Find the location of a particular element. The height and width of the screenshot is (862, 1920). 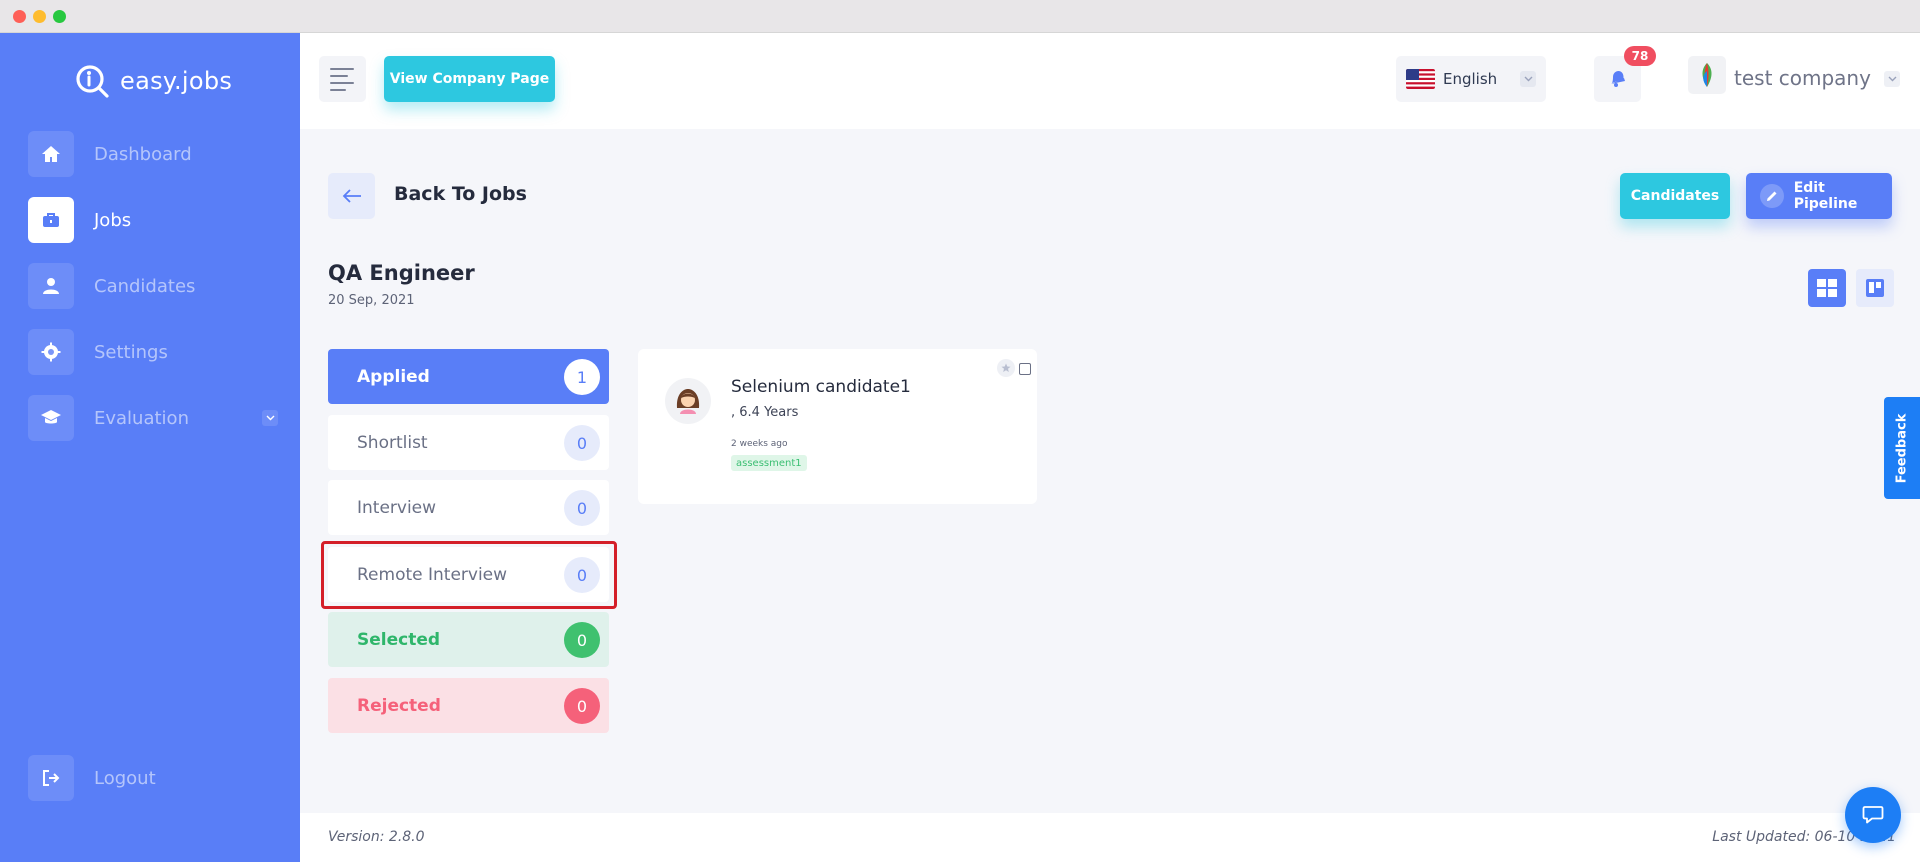

sidebar-item-label: Settings is located at coordinates (131, 352).